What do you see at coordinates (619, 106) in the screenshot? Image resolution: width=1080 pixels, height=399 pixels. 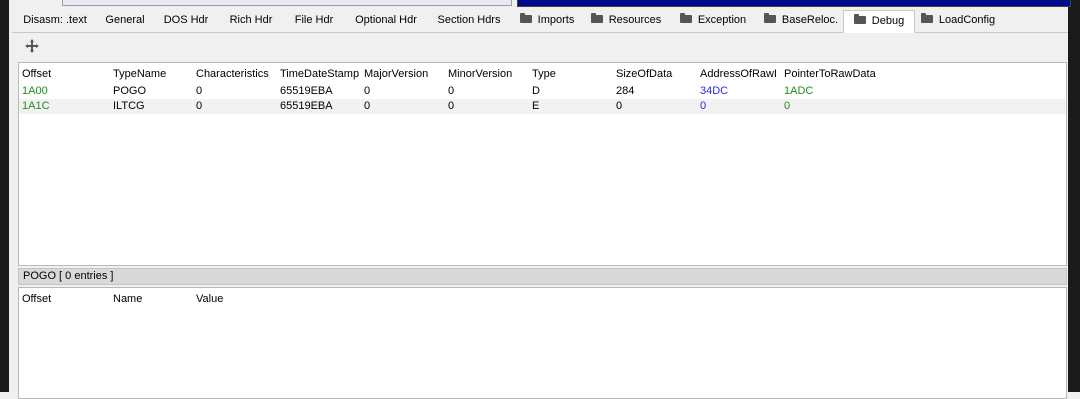 I see `sizeofdata-cell: 0` at bounding box center [619, 106].